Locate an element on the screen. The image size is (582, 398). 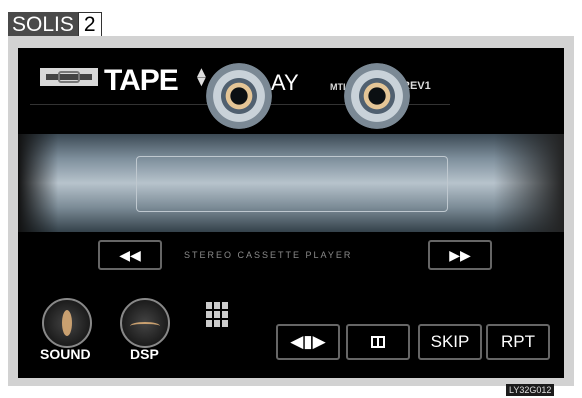
skip-button: SKIP is located at coordinates (450, 342).